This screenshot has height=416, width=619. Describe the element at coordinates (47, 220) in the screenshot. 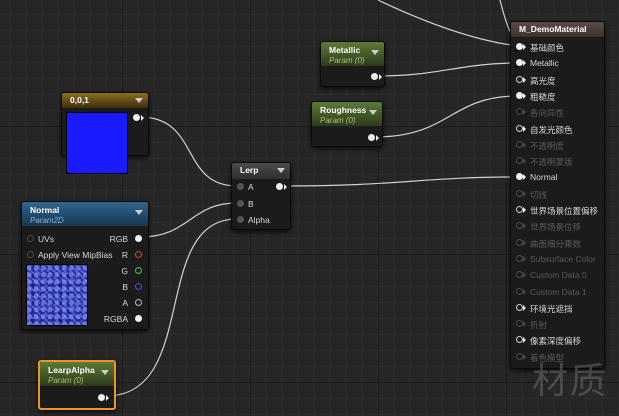

I see `normal-node-subtitle: Param2D` at that location.